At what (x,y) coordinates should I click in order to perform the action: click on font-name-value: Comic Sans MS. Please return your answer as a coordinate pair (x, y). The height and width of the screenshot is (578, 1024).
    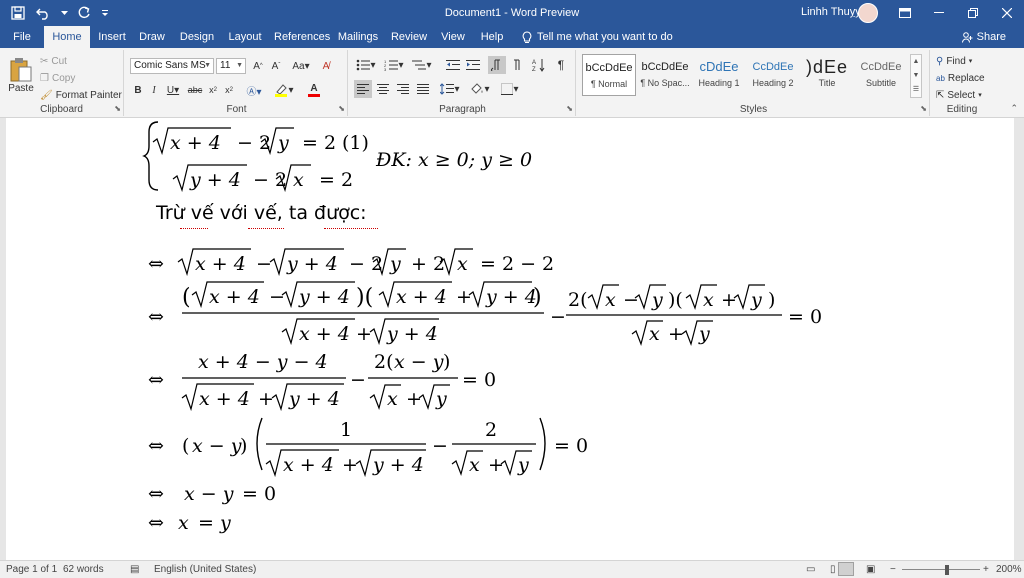
    Looking at the image, I should click on (170, 65).